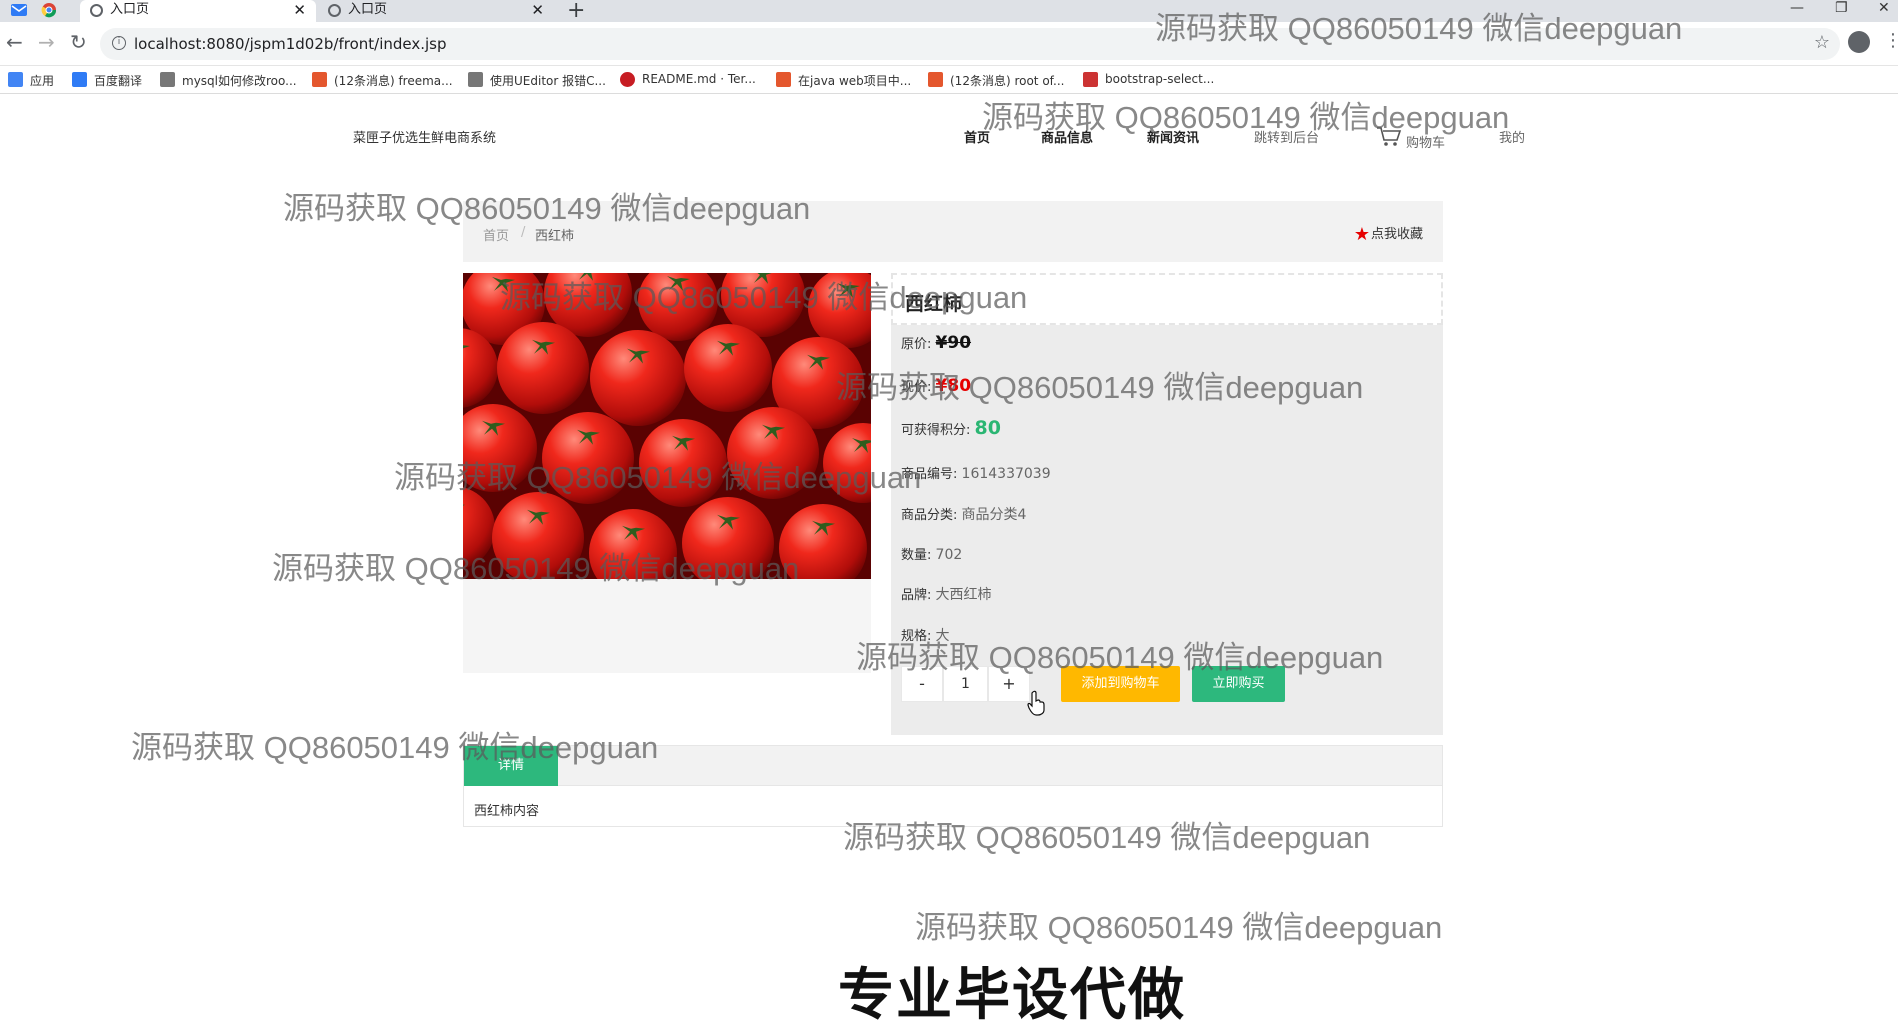 Image resolution: width=1898 pixels, height=1020 pixels. What do you see at coordinates (627, 79) in the screenshot?
I see `gitee-icon` at bounding box center [627, 79].